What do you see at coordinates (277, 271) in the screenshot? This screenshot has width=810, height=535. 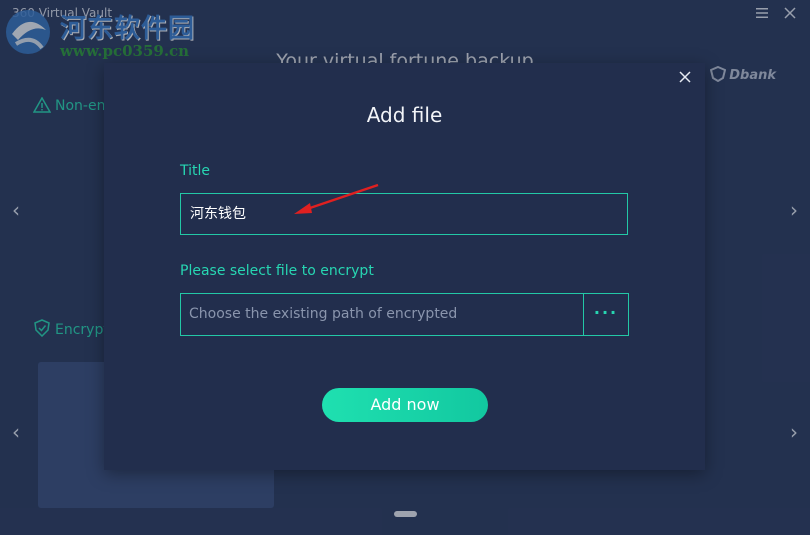 I see `file-label: Please select file to encrypt` at bounding box center [277, 271].